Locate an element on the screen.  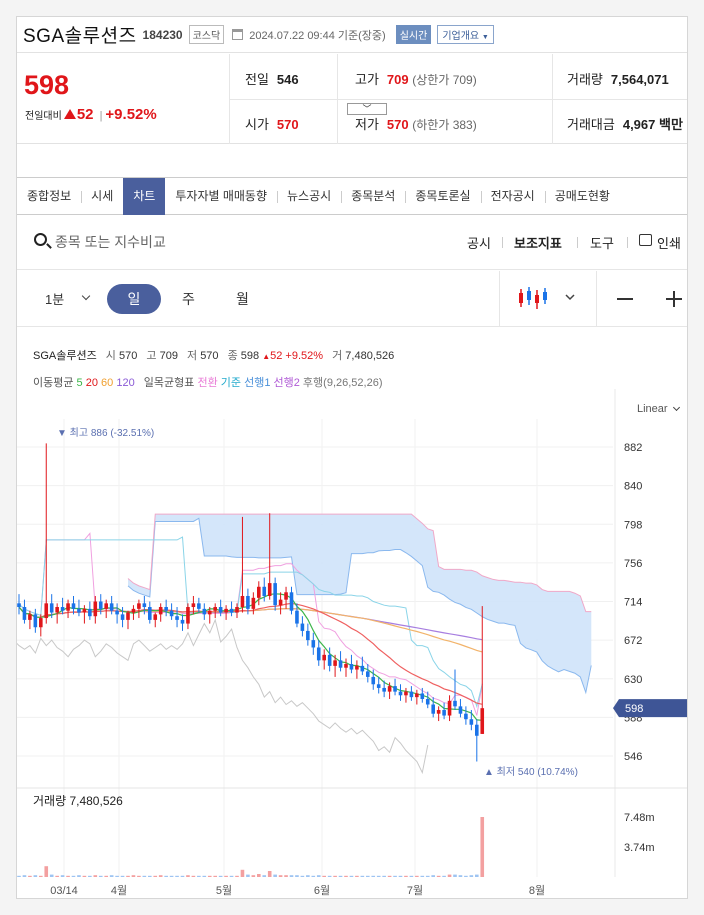
open-value: 570 is located at coordinates (287, 124).